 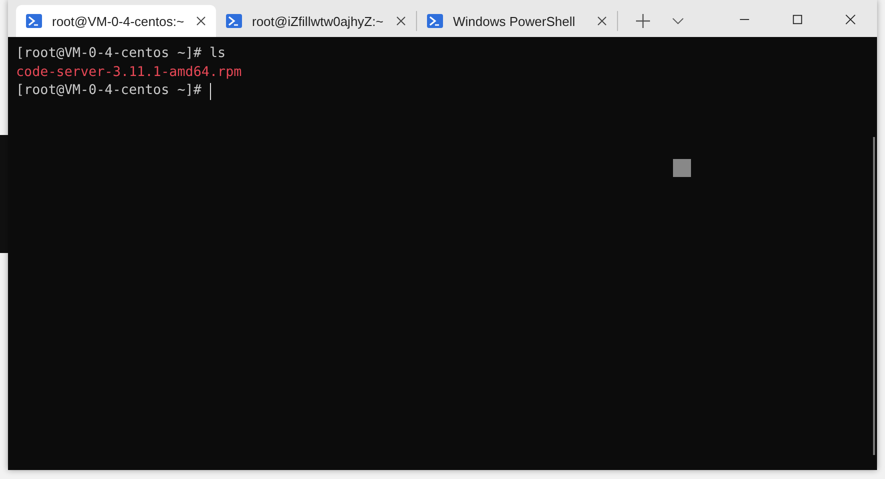 I want to click on scrollbar, so click(x=874, y=296).